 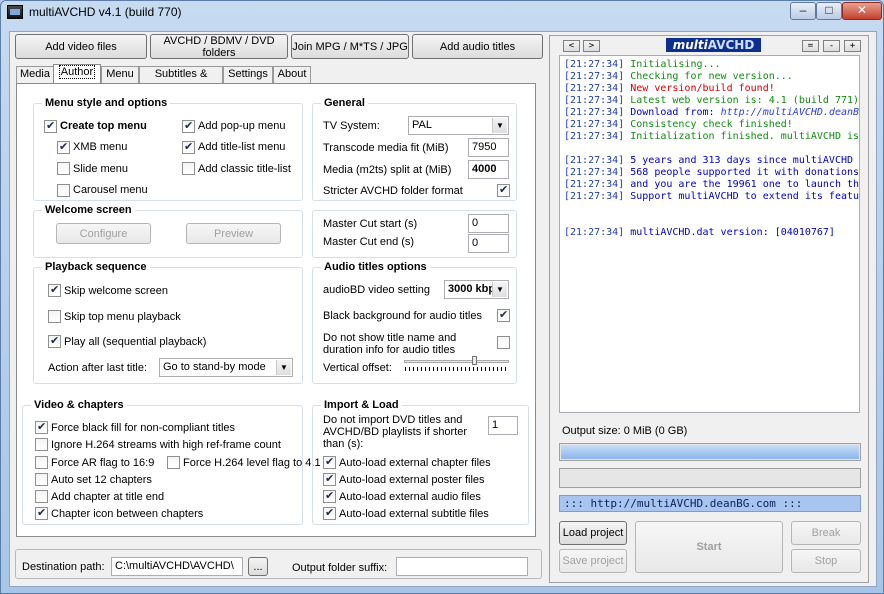 I want to click on add-popup-menu-checkbox, so click(x=188, y=126).